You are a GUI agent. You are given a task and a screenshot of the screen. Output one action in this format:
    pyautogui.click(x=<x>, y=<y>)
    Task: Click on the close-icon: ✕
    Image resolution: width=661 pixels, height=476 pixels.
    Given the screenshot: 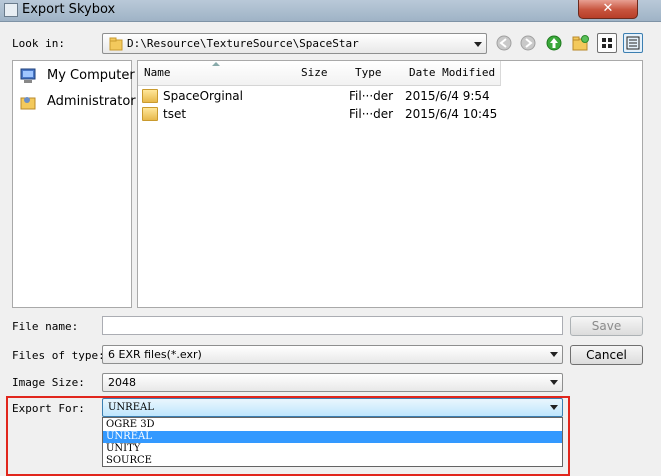 What is the action you would take?
    pyautogui.click(x=608, y=8)
    